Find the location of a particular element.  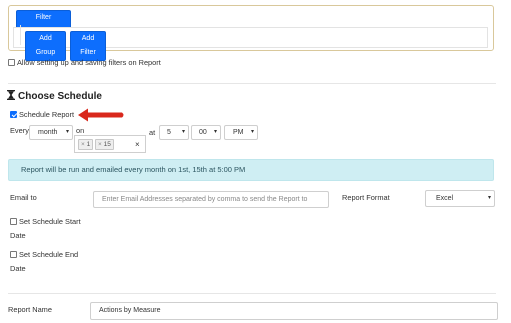

schedule-report-label: Schedule Report is located at coordinates (47, 114).